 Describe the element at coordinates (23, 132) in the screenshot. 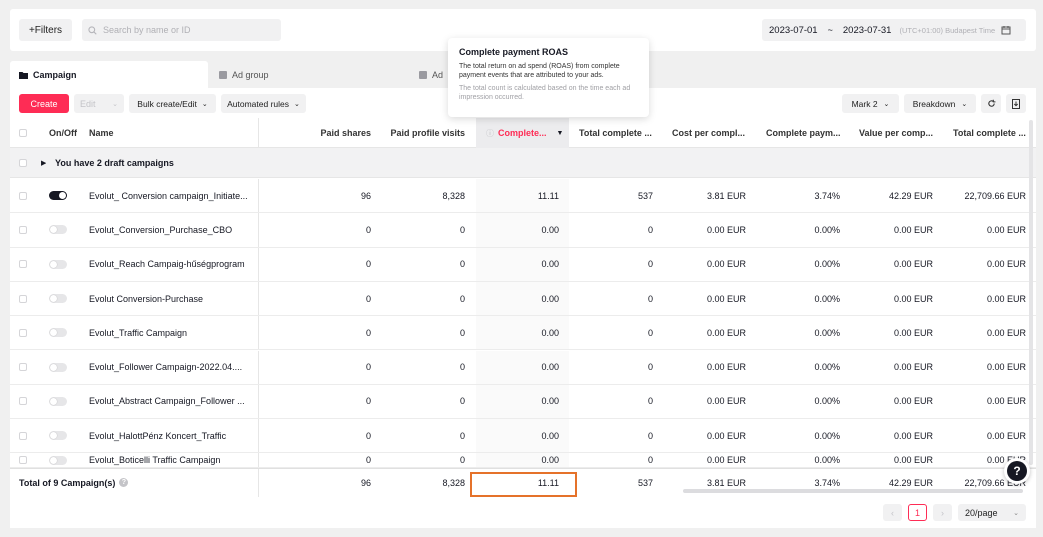

I see `select-all-checkbox` at that location.